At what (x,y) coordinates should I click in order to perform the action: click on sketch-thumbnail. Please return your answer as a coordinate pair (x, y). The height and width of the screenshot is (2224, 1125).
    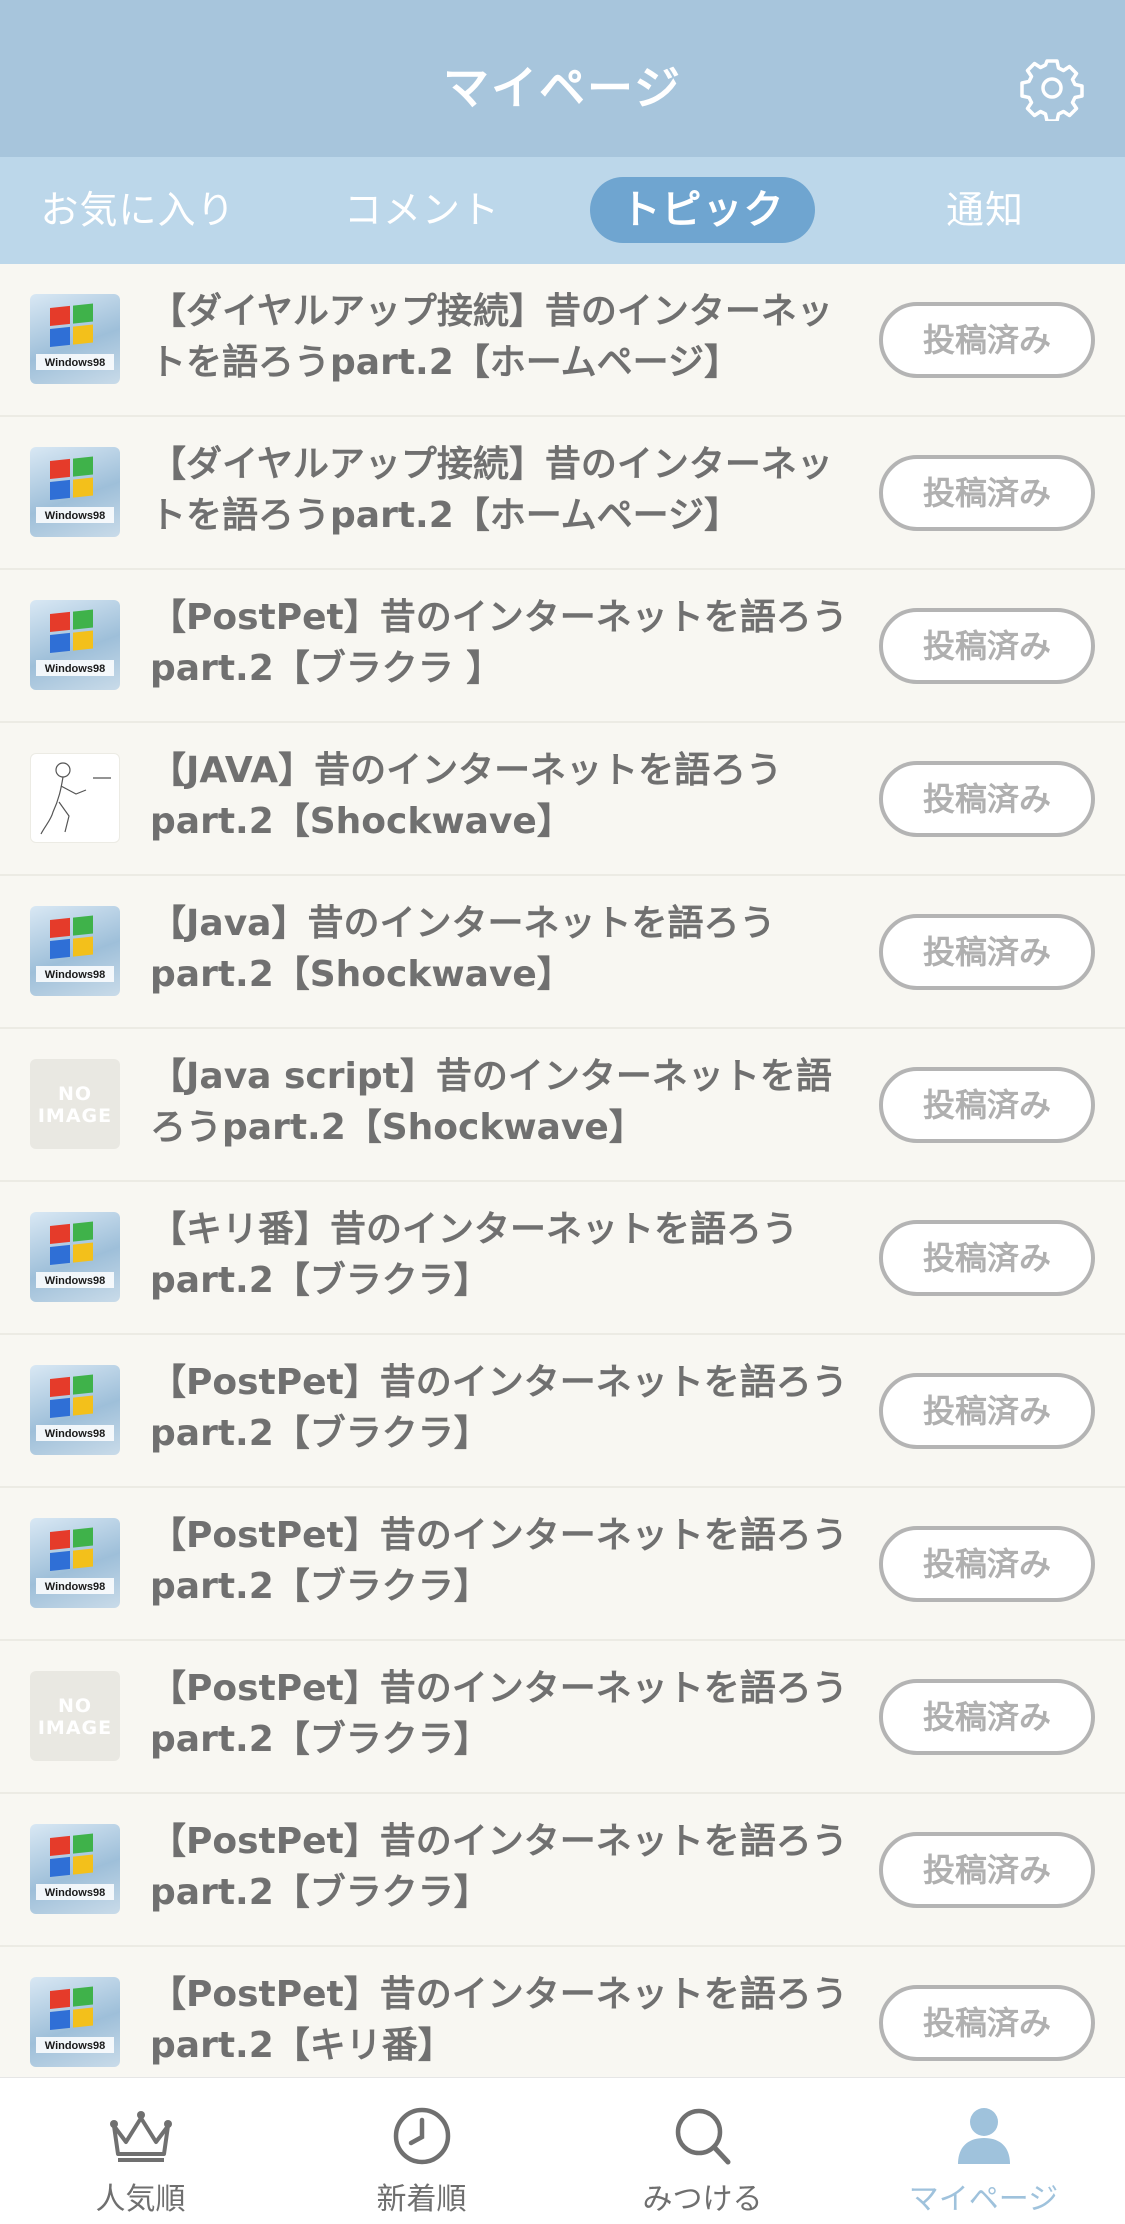
    Looking at the image, I should click on (75, 798).